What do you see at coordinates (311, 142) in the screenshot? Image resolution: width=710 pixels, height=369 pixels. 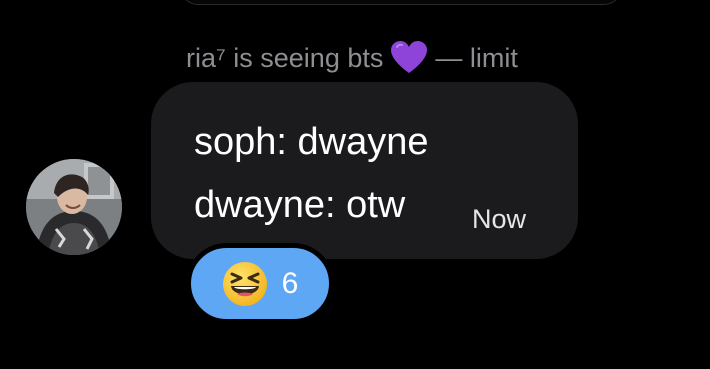 I see `message-line: soph: dwayne` at bounding box center [311, 142].